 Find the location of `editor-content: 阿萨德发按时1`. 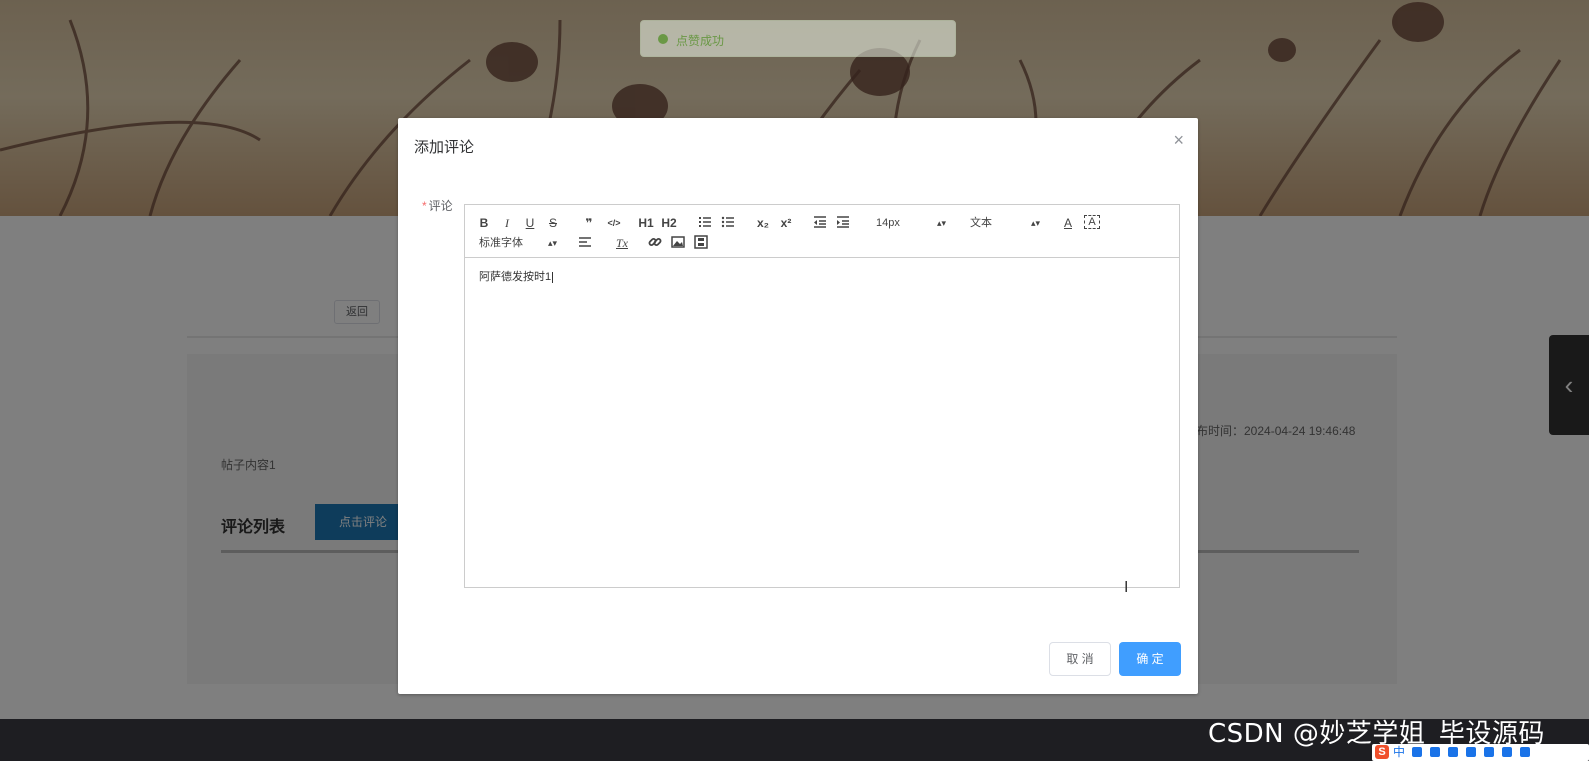

editor-content: 阿萨德发按时1 is located at coordinates (516, 276).